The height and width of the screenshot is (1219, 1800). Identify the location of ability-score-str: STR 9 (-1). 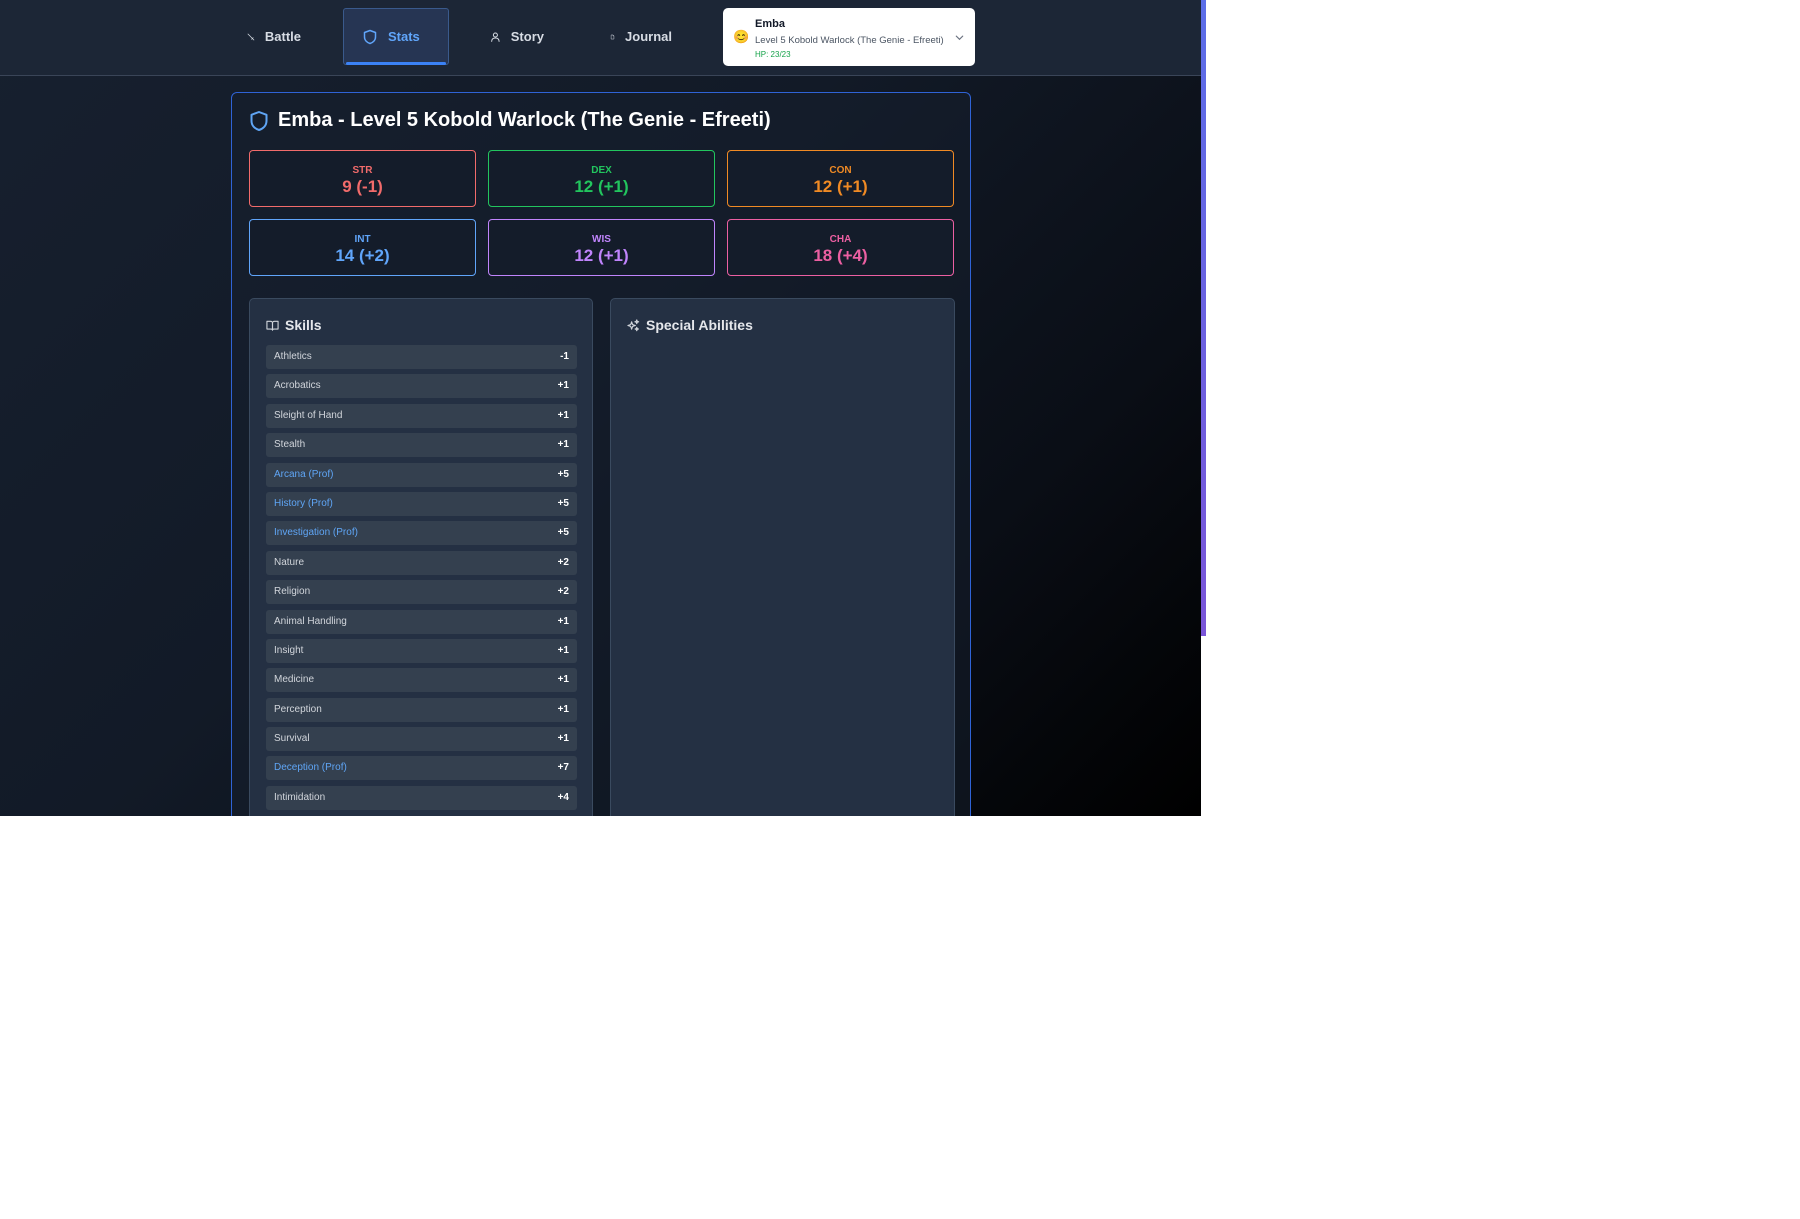
(362, 178).